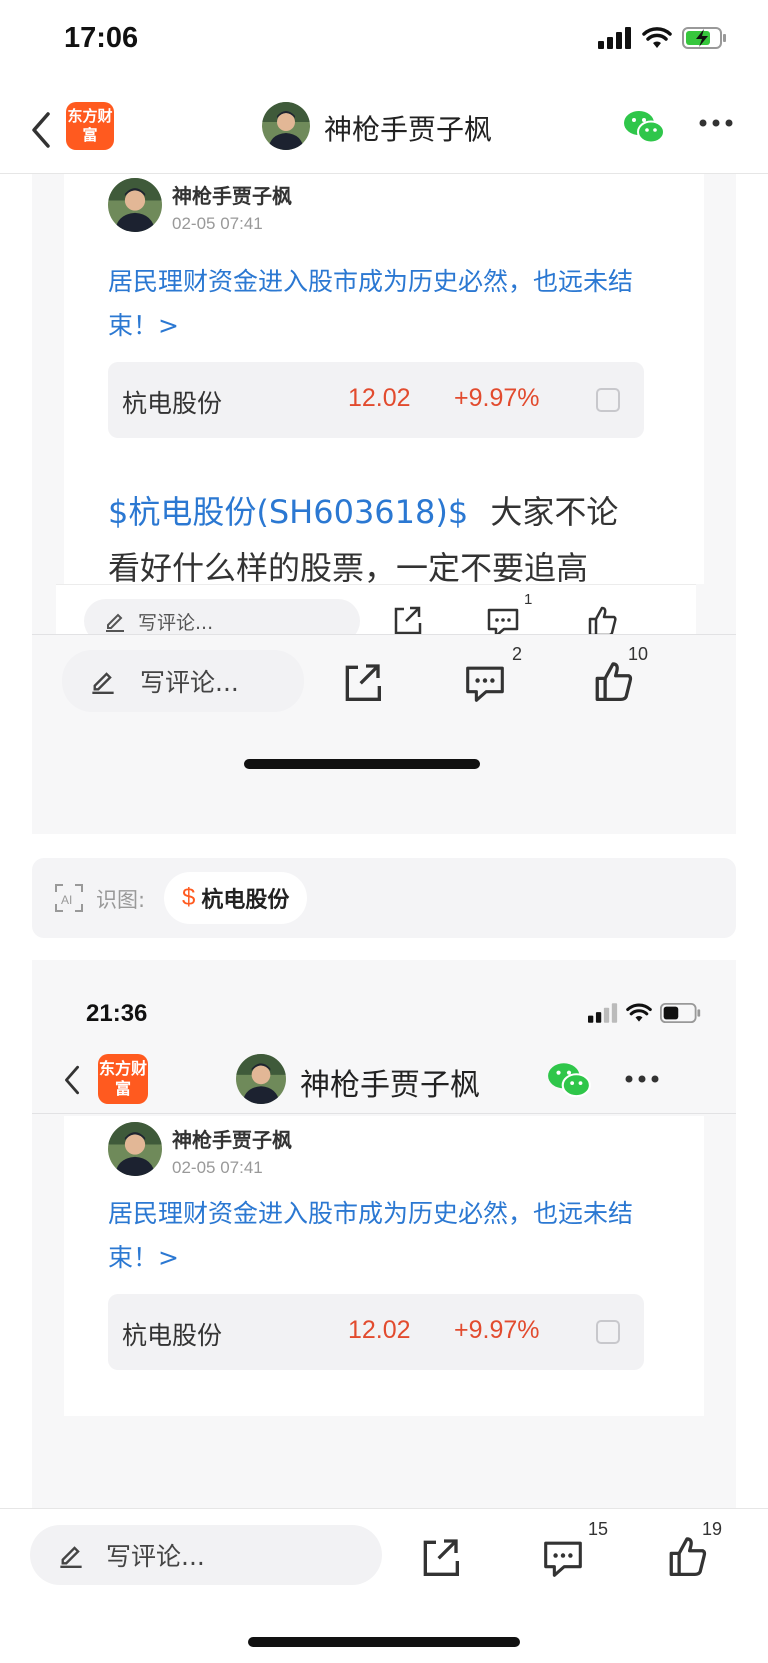  Describe the element at coordinates (384, 43) in the screenshot. I see `status-bar: 17:06` at that location.